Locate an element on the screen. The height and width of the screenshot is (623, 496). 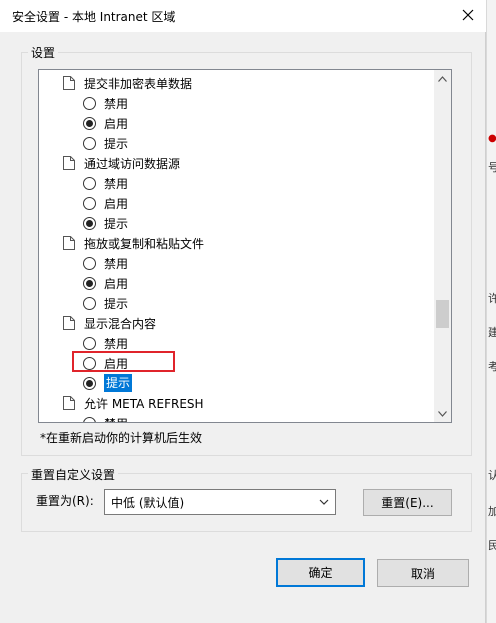
background-text: 民 is located at coordinates (492, 545).